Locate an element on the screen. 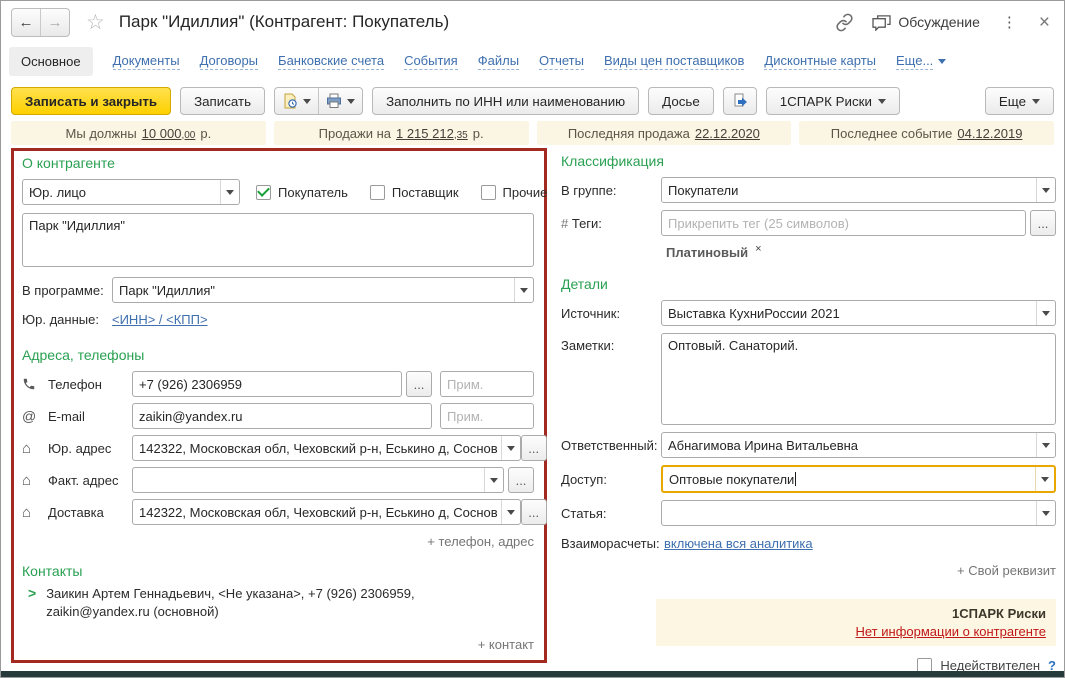 The image size is (1065, 678). delivery-address-dropdown is located at coordinates (510, 512).